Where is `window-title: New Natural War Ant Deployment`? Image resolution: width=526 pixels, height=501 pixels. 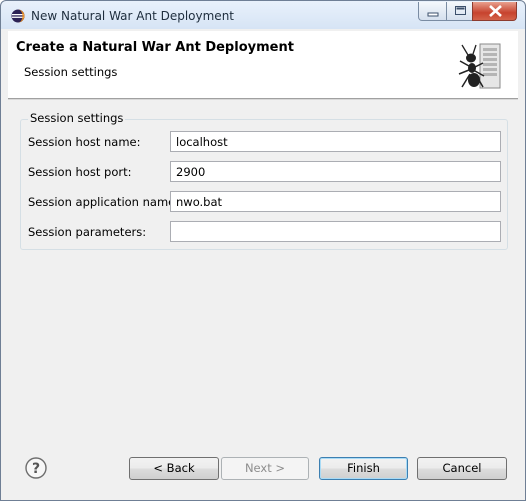 window-title: New Natural War Ant Deployment is located at coordinates (132, 16).